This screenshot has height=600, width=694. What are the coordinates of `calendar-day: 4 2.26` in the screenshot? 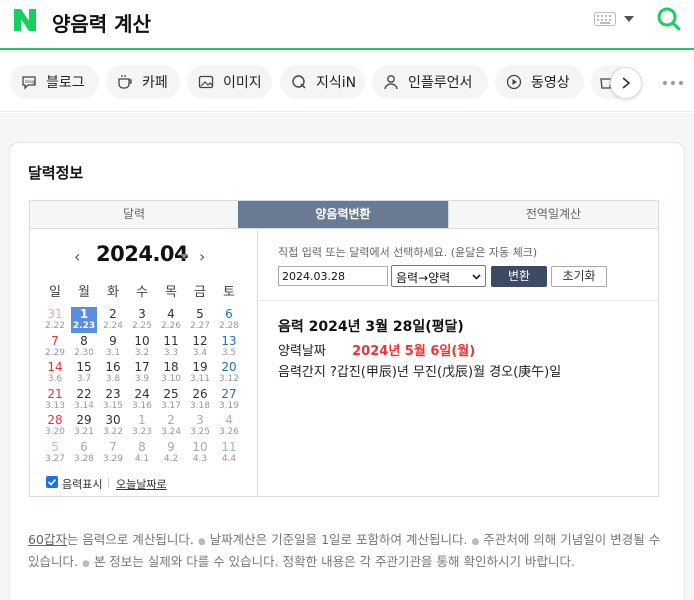 It's located at (171, 320).